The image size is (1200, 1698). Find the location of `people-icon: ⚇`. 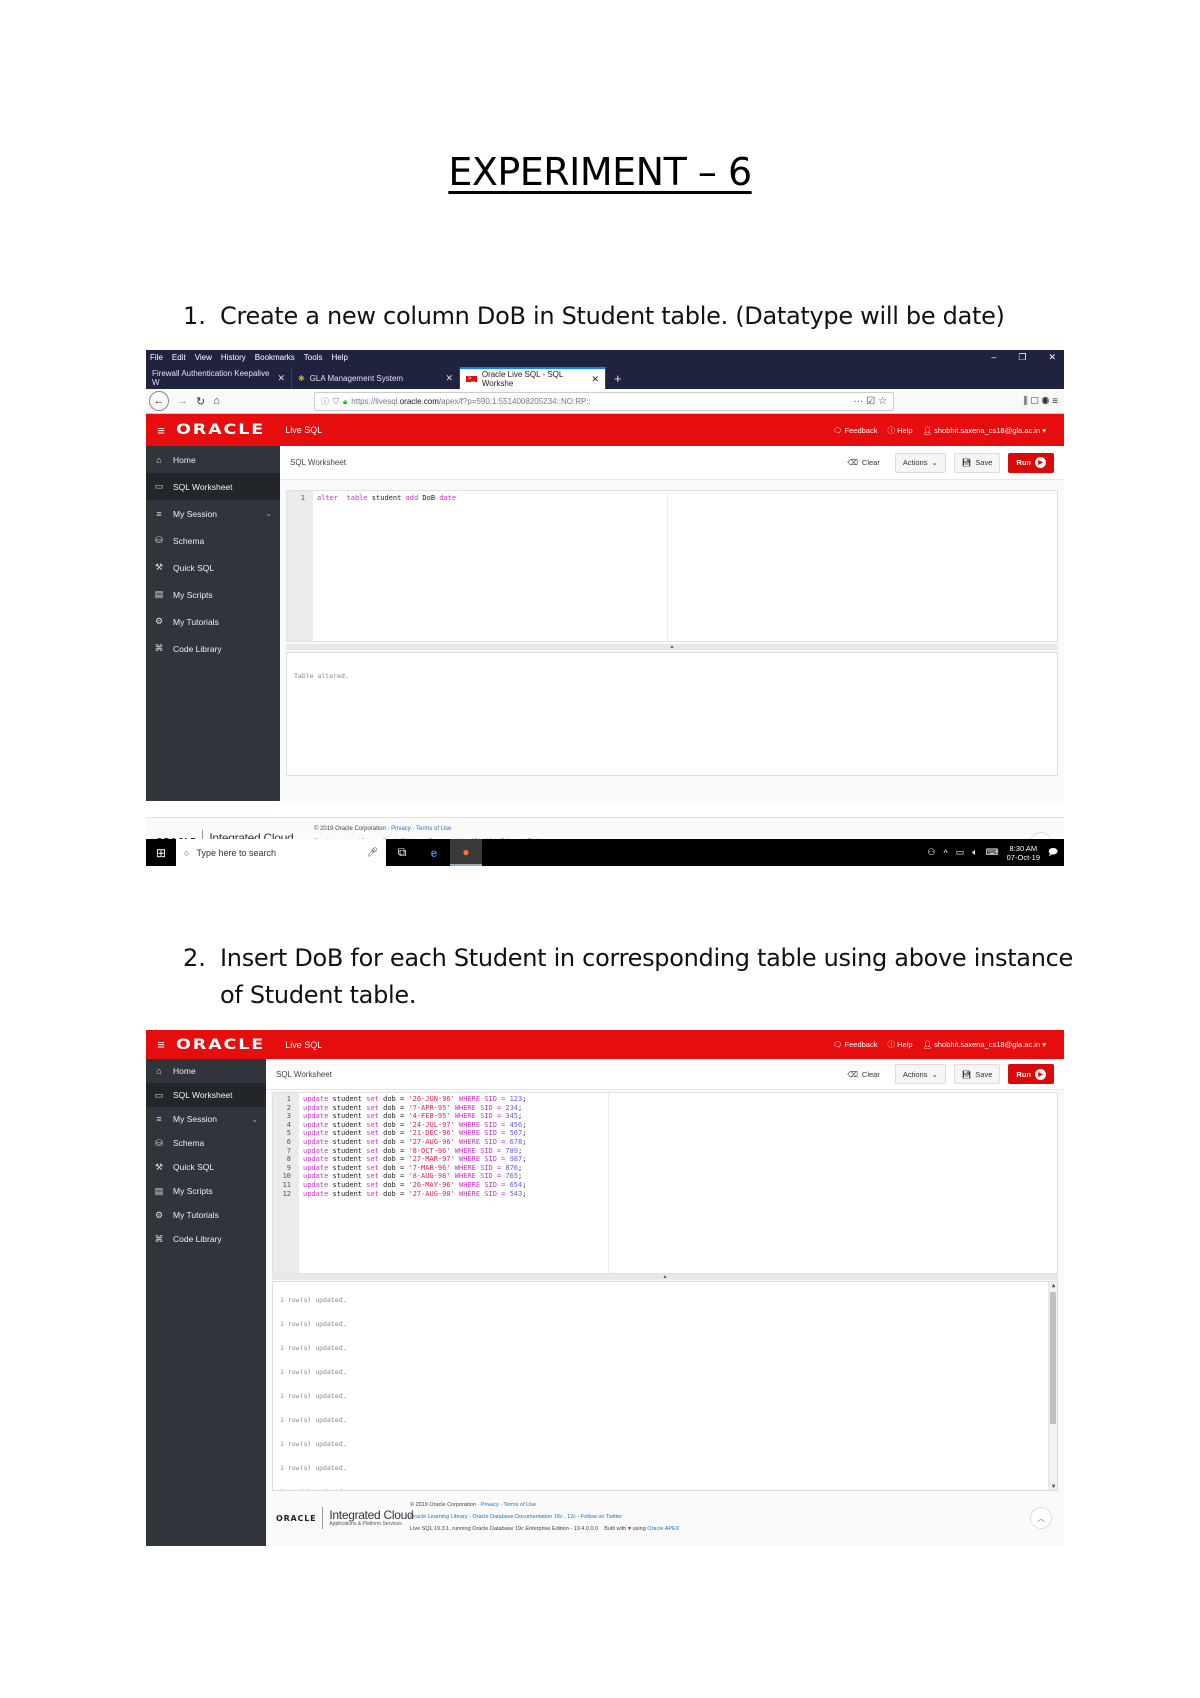

people-icon: ⚇ is located at coordinates (931, 852).